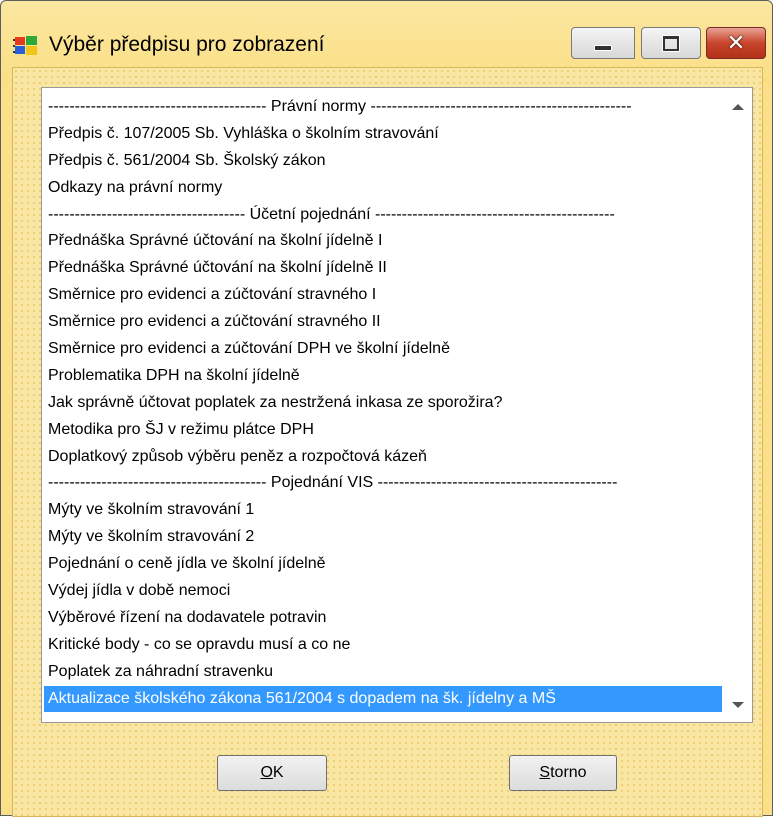  Describe the element at coordinates (382, 591) in the screenshot. I see `list-item: Výdej jídla v době nemoci` at that location.